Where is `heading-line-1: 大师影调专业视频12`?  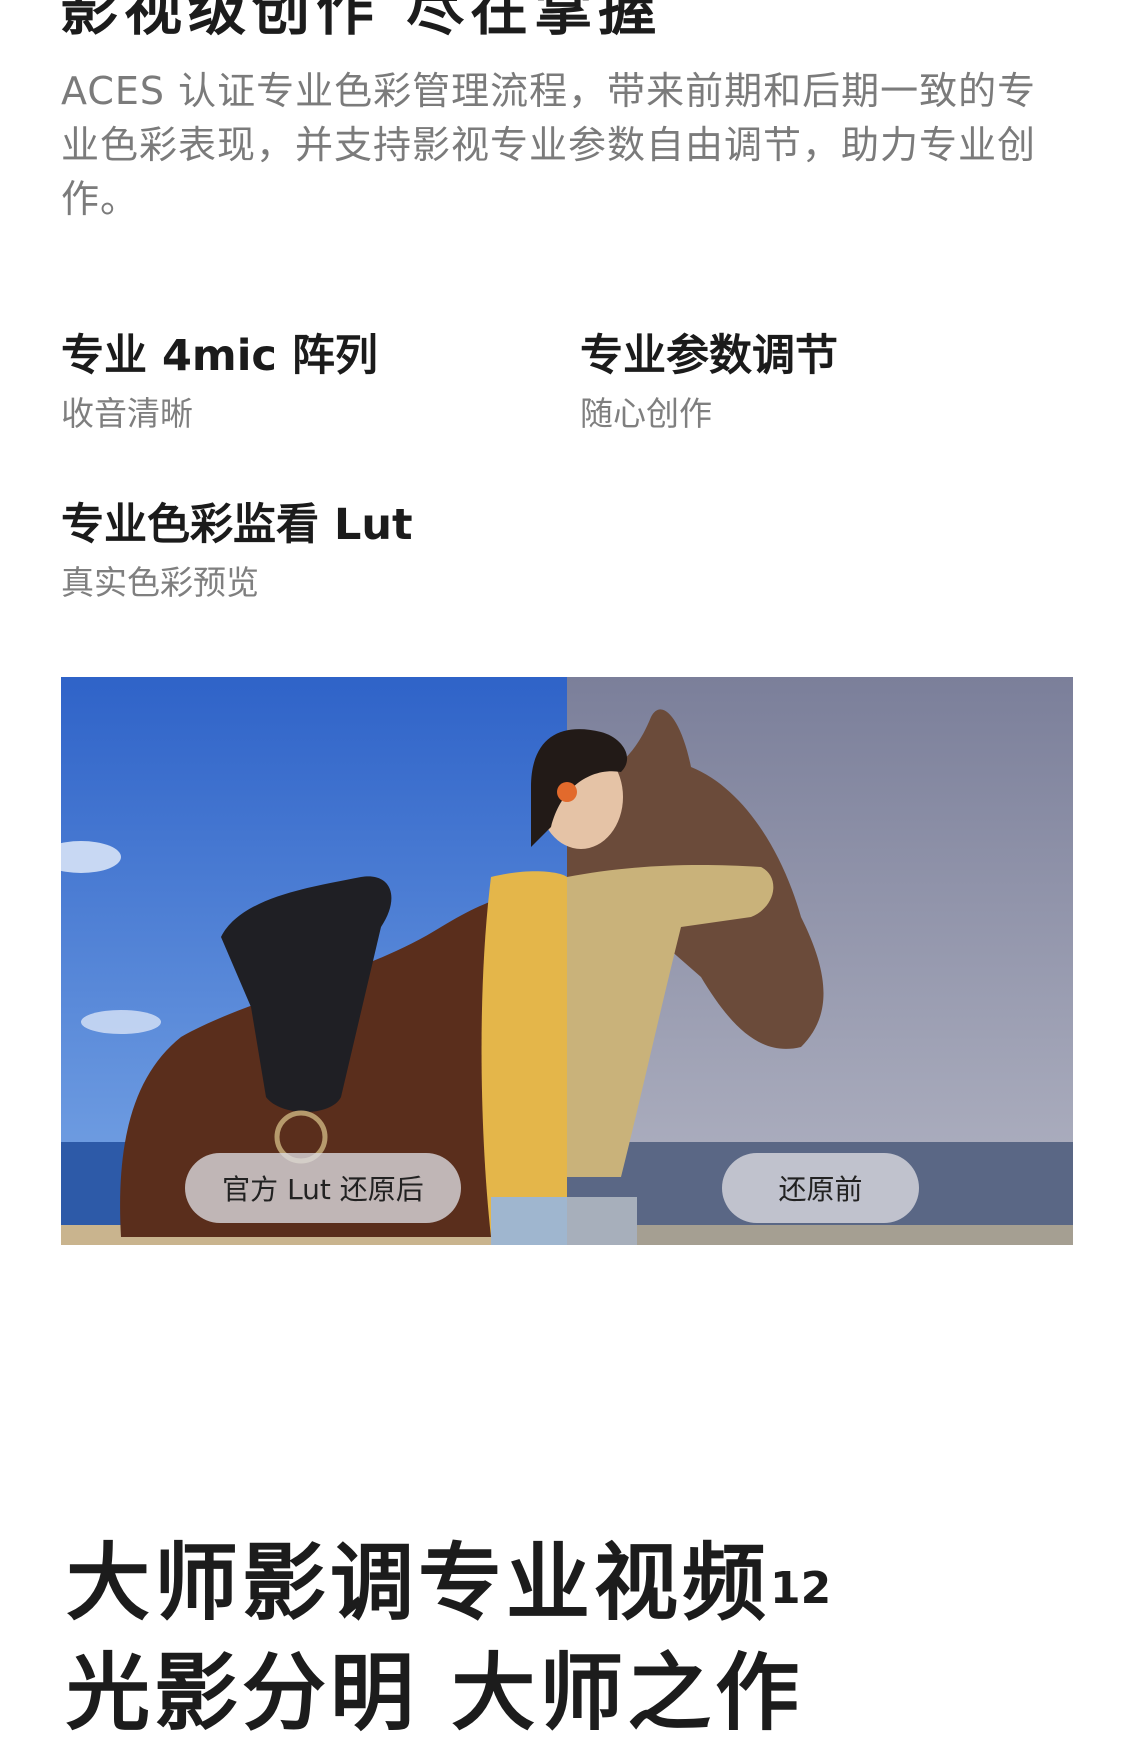
heading-line-1: 大师影调专业视频12 is located at coordinates (448, 1583).